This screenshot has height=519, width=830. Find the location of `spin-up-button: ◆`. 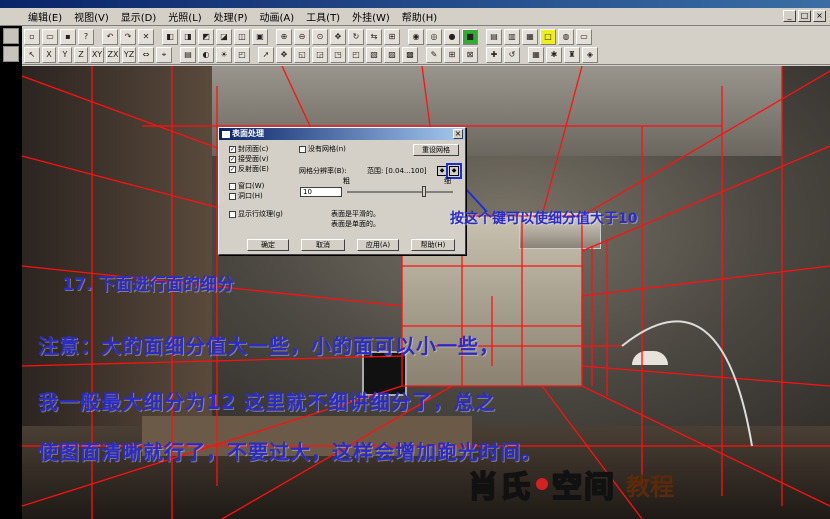

spin-up-button: ◆ is located at coordinates (454, 171).